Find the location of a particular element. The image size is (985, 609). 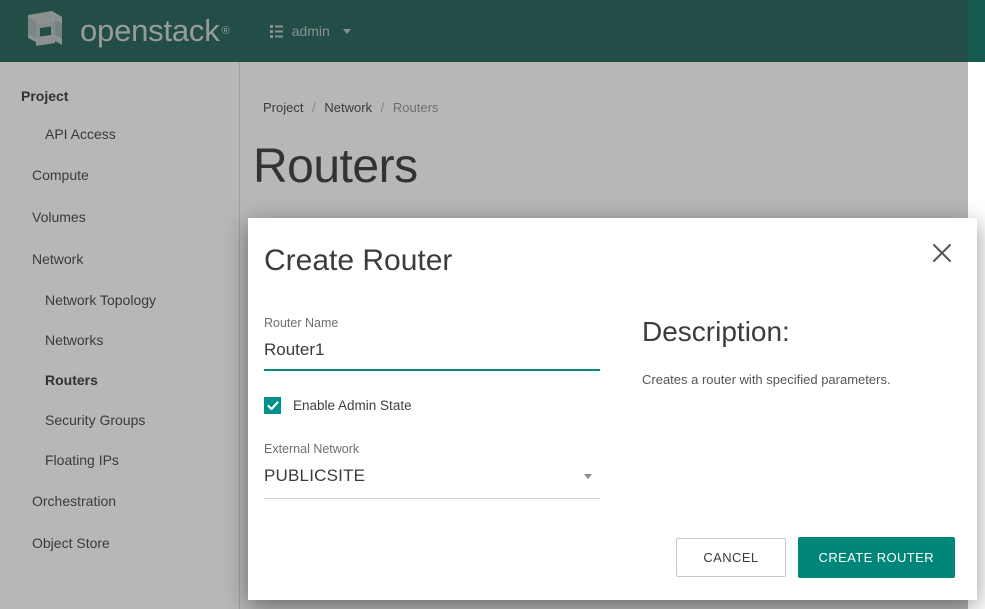

cancel-button: CANCEL is located at coordinates (731, 557).